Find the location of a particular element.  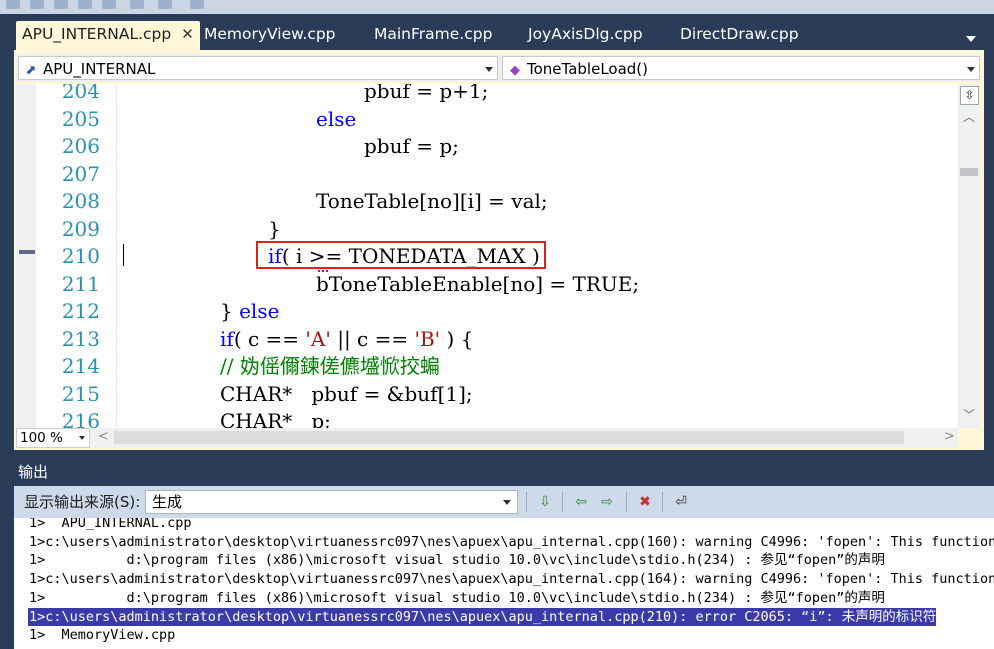

output-toolbar: 显示输出来源(S): 生成 ⇩ ⇦ ⇨ ✖ ⏎ is located at coordinates (504, 502).